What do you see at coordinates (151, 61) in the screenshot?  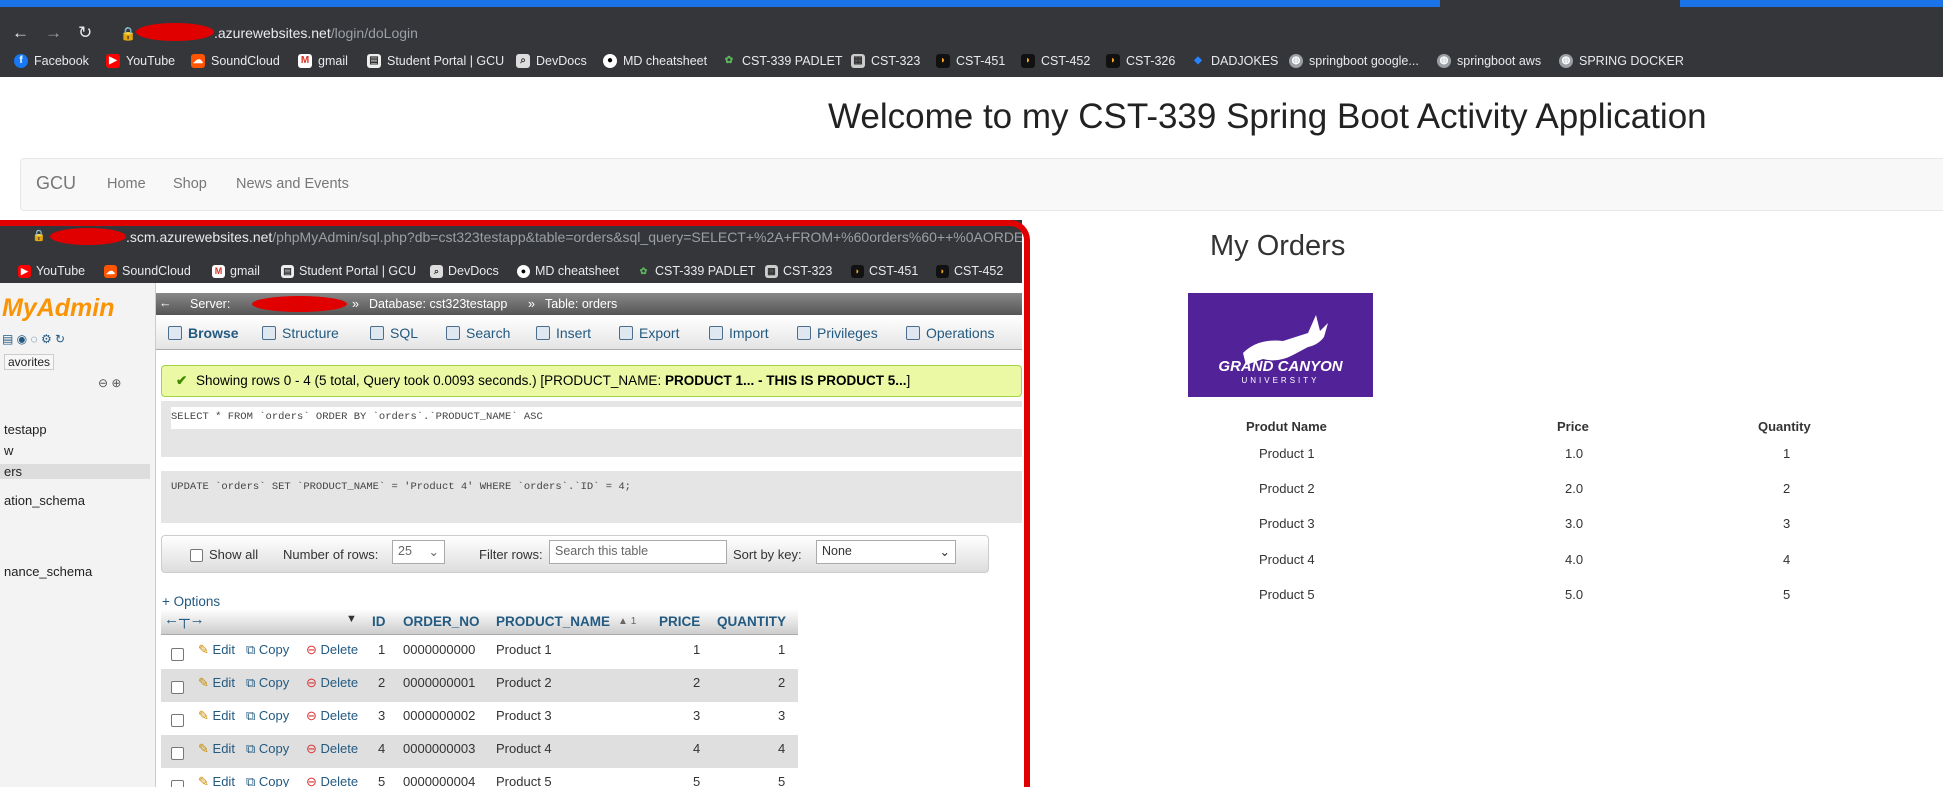 I see `bookmark-label: YouTube` at bounding box center [151, 61].